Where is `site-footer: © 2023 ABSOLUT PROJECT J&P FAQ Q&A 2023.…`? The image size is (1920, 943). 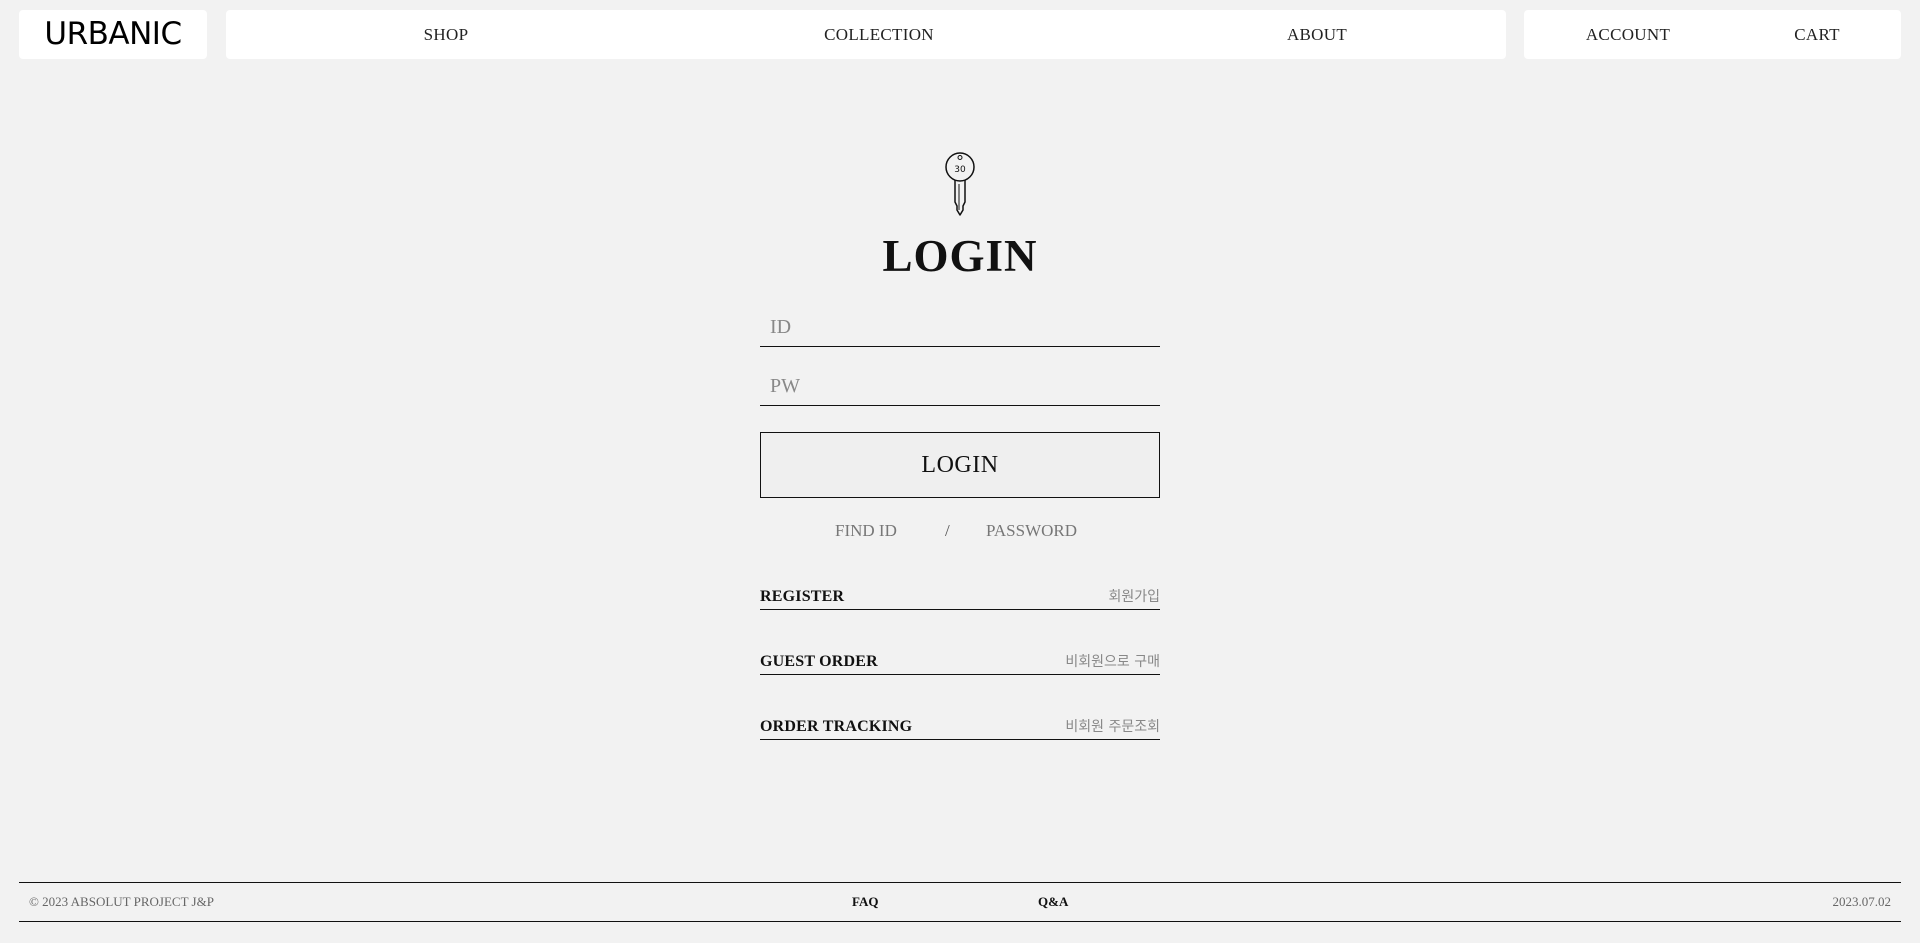 site-footer: © 2023 ABSOLUT PROJECT J&P FAQ Q&A 2023.… is located at coordinates (960, 902).